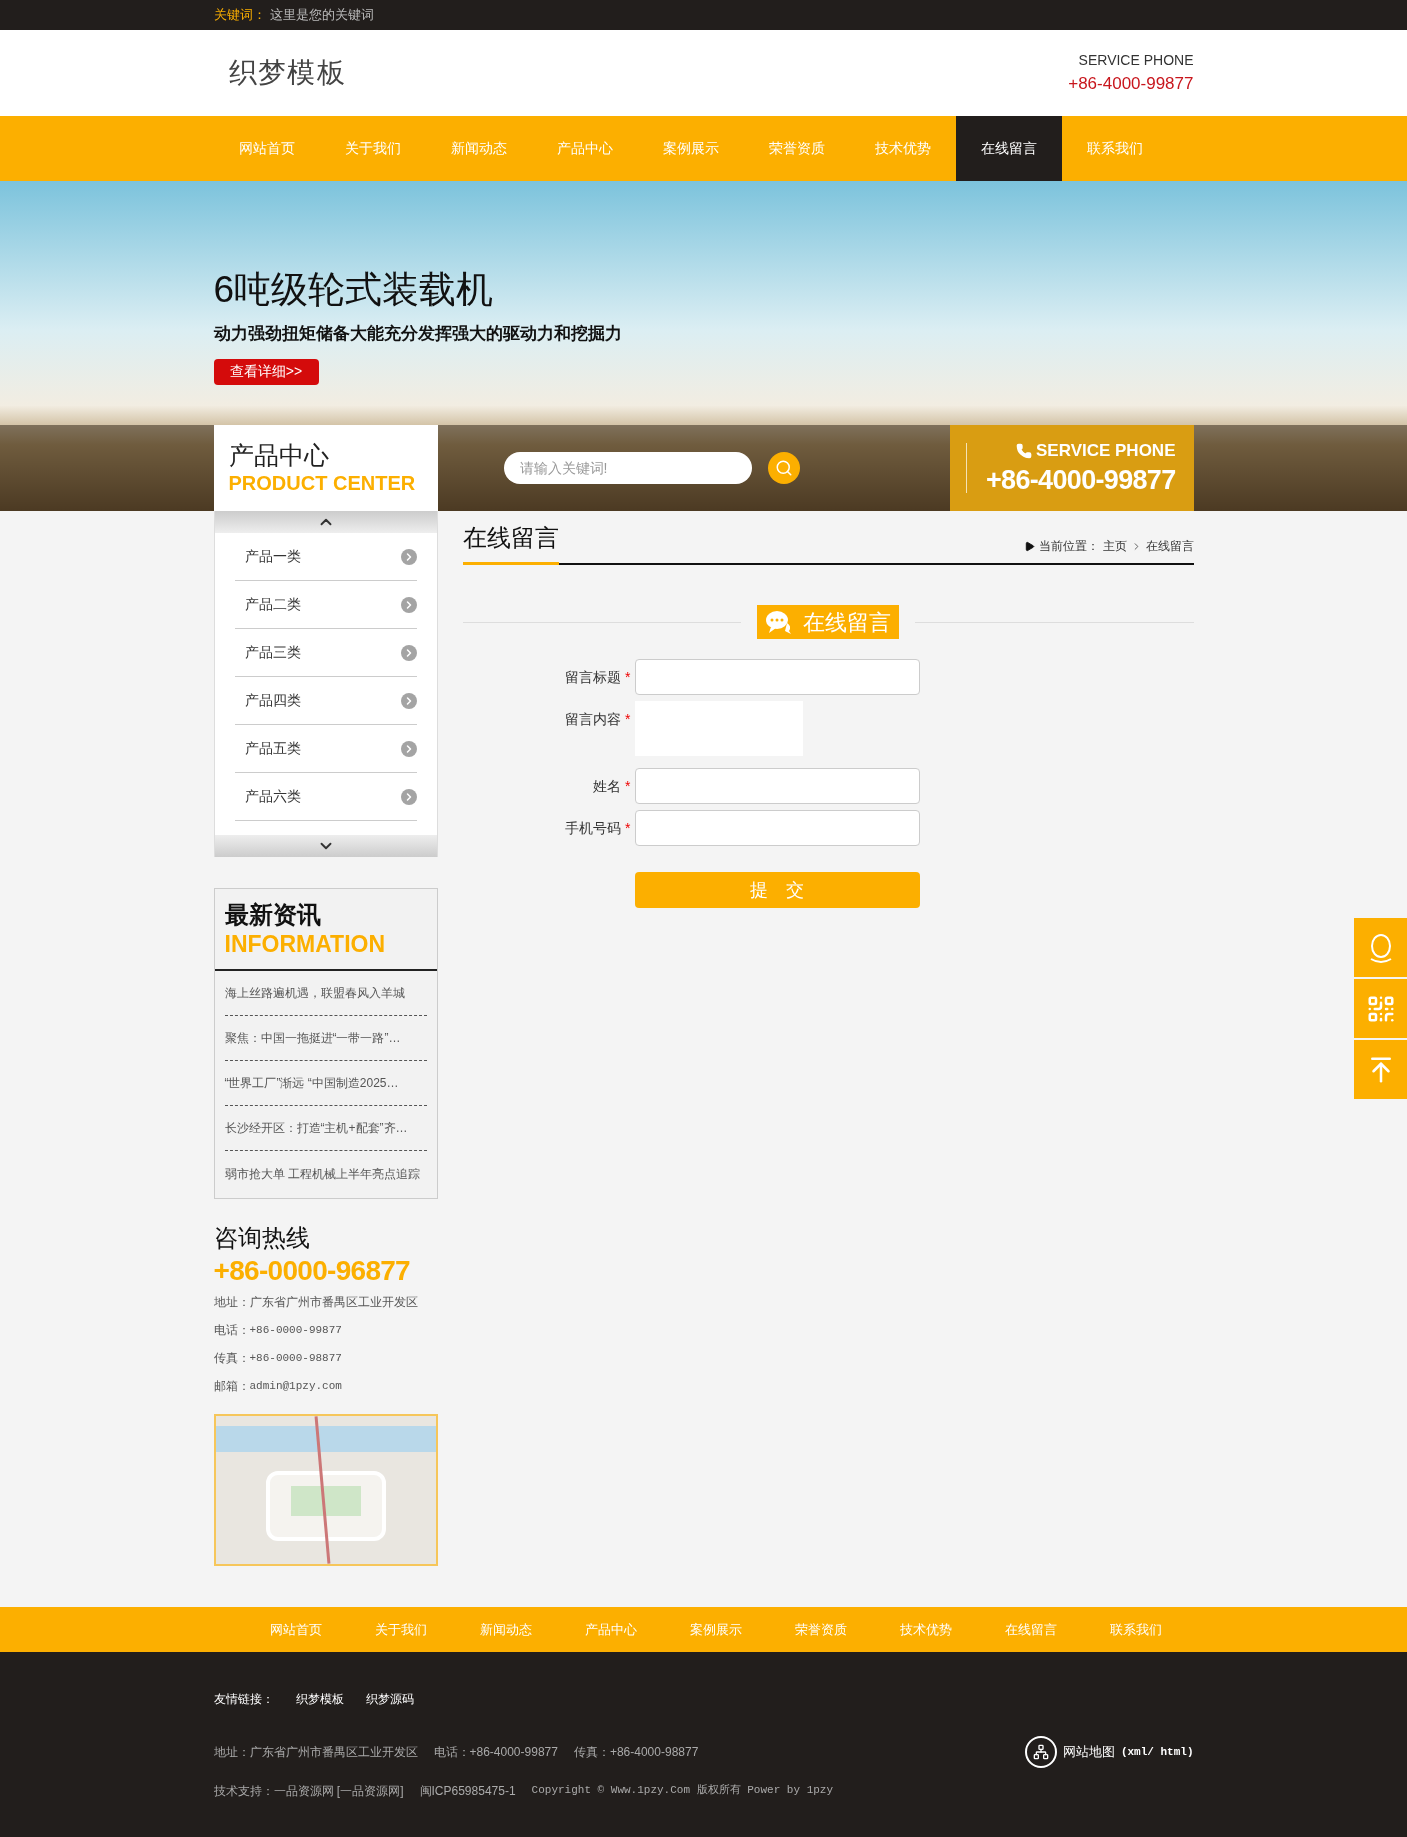  Describe the element at coordinates (1114, 546) in the screenshot. I see `breadcrumb-link: 主页` at that location.